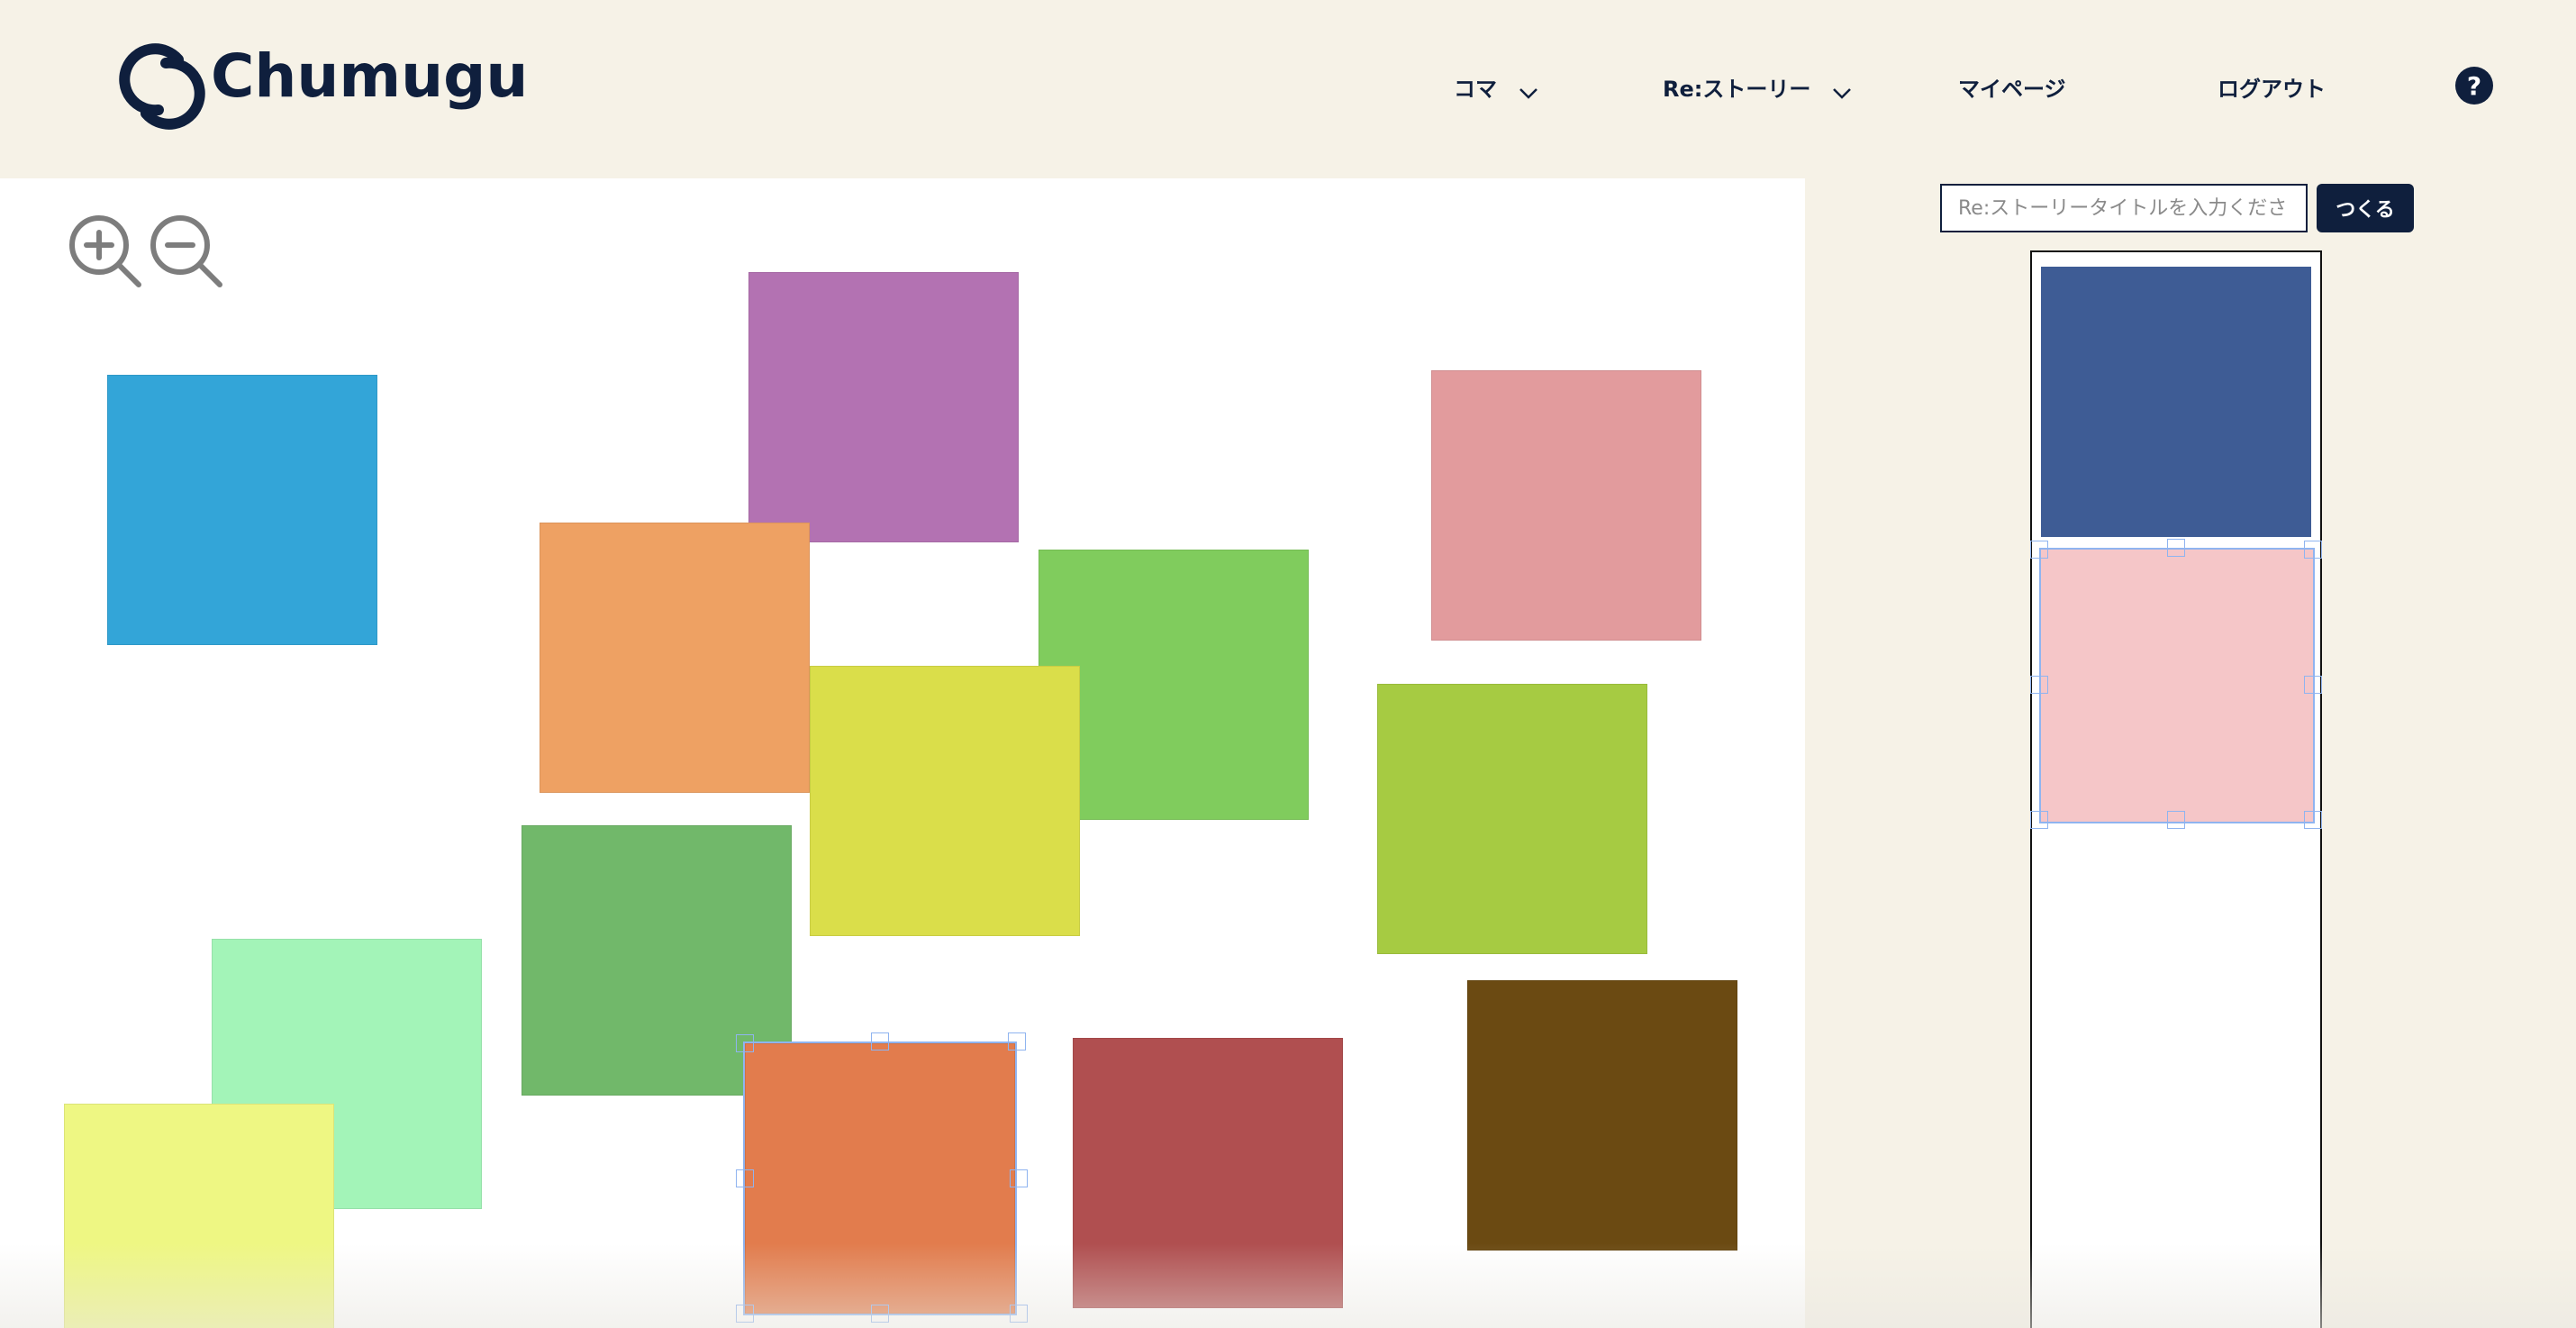 This screenshot has width=2576, height=1328. Describe the element at coordinates (1602, 1116) in the screenshot. I see `panel-brown` at that location.